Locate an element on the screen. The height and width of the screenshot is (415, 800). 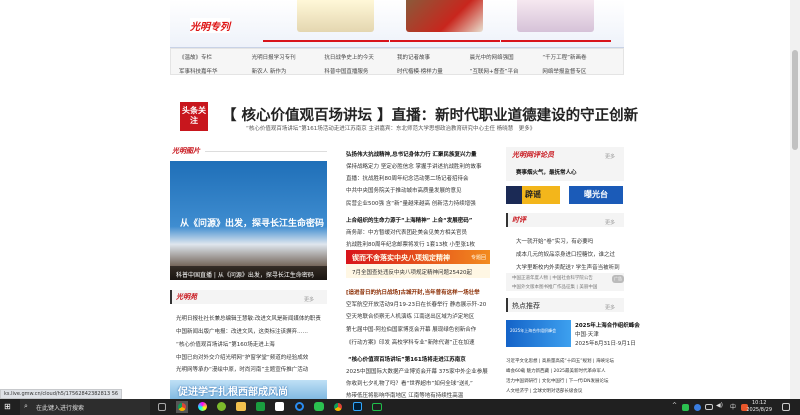
commentary-item: 成本几元的奴品凉身进口控糖饮，谁之过 is located at coordinates (565, 254).